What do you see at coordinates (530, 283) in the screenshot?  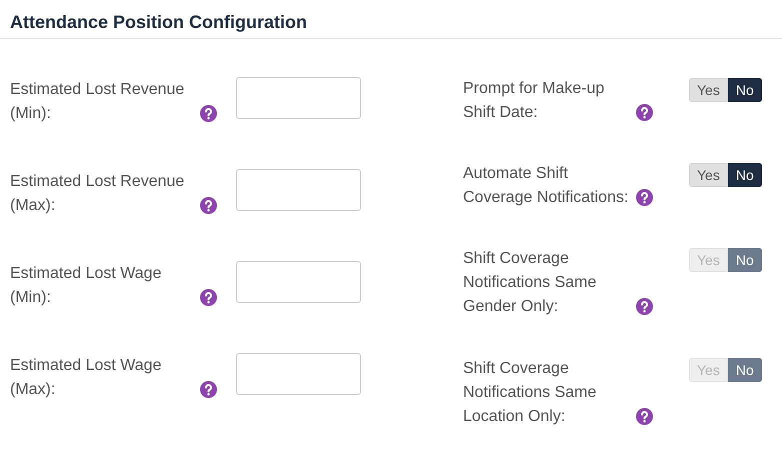 I see `toggle-label: Shift Coverage Notifications Same Gender Only:` at bounding box center [530, 283].